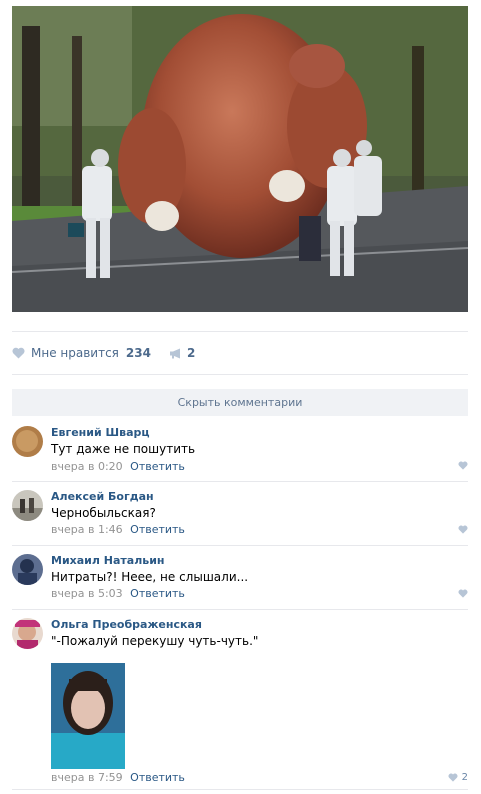 Image resolution: width=481 pixels, height=794 pixels. I want to click on comment-meta: вчера в 7:59 Ответить, so click(118, 777).